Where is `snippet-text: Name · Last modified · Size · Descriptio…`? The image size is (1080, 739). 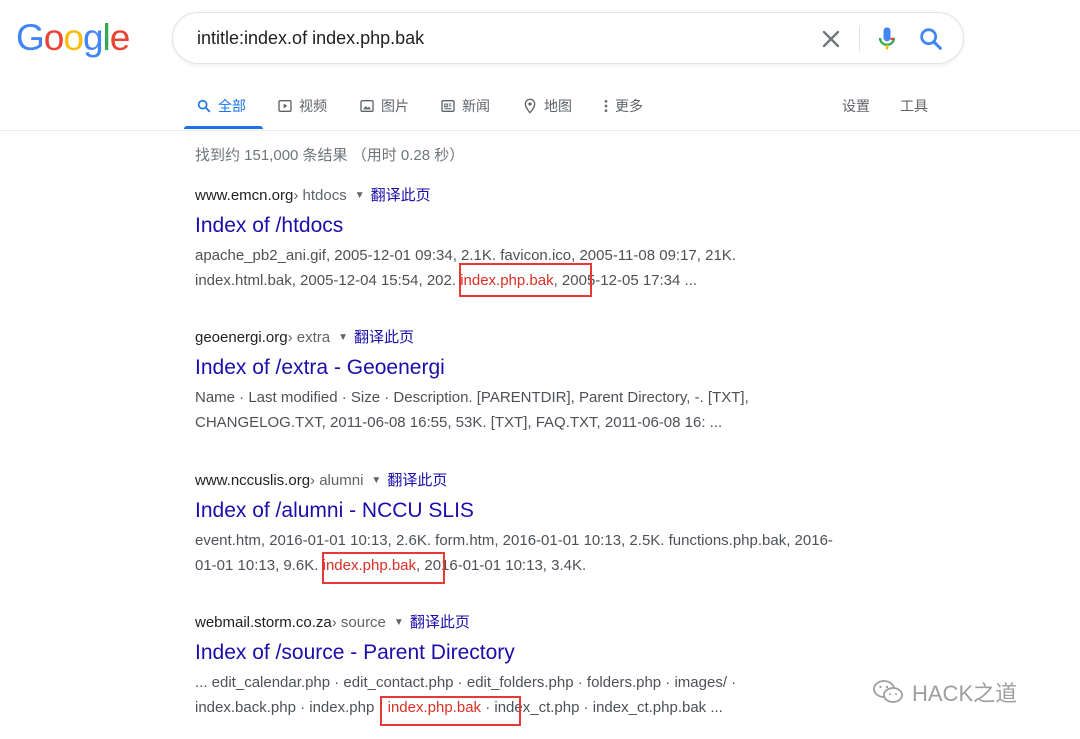 snippet-text: Name · Last modified · Size · Descriptio… is located at coordinates (472, 397).